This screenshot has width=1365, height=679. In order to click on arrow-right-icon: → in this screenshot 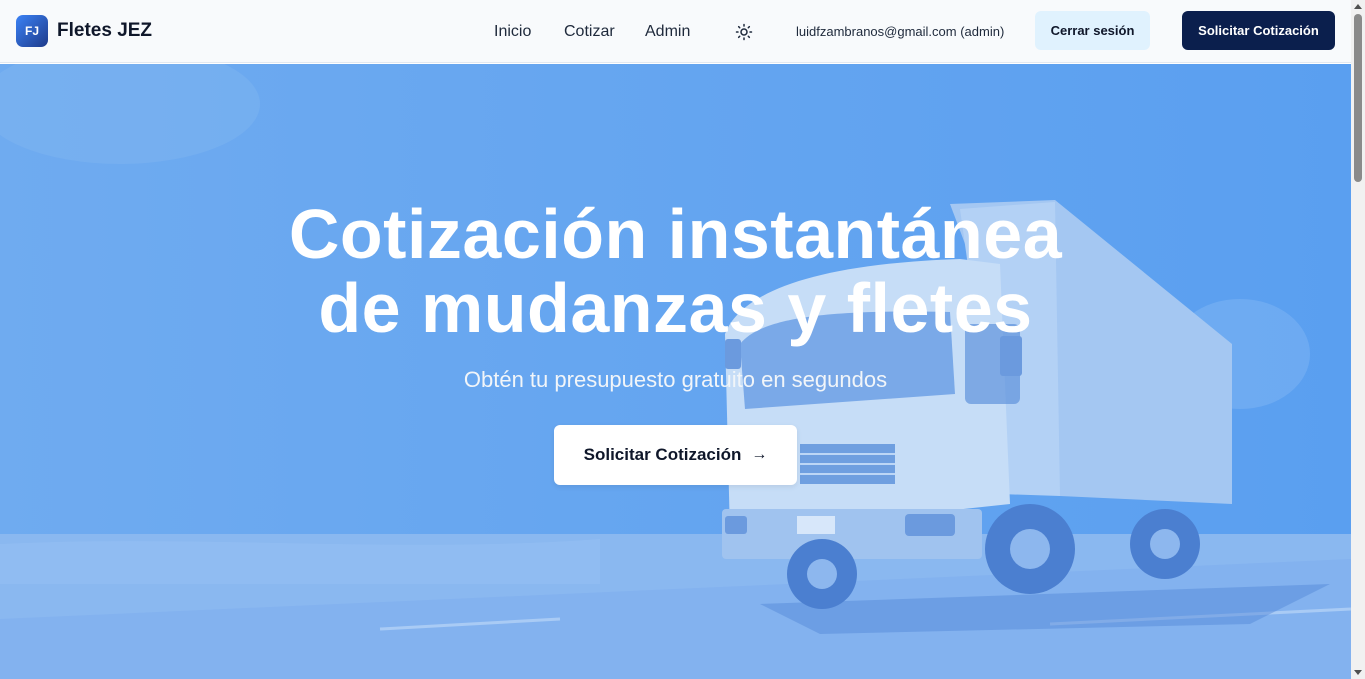, I will do `click(759, 454)`.